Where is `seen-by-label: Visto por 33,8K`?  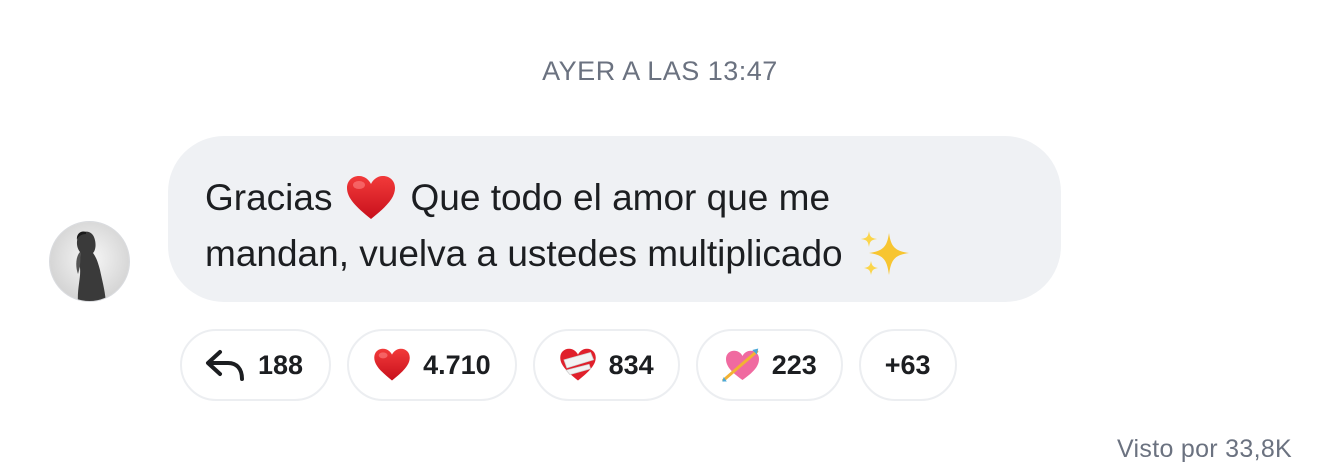 seen-by-label: Visto por 33,8K is located at coordinates (1204, 449).